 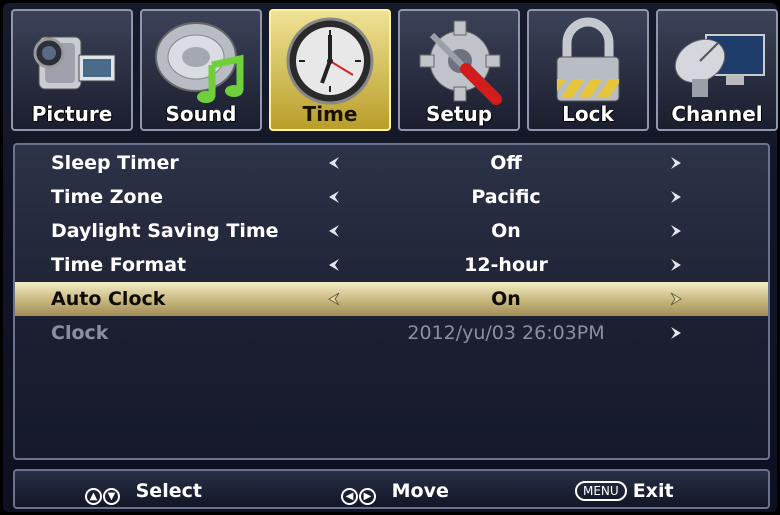 I want to click on clock-icon, so click(x=330, y=61).